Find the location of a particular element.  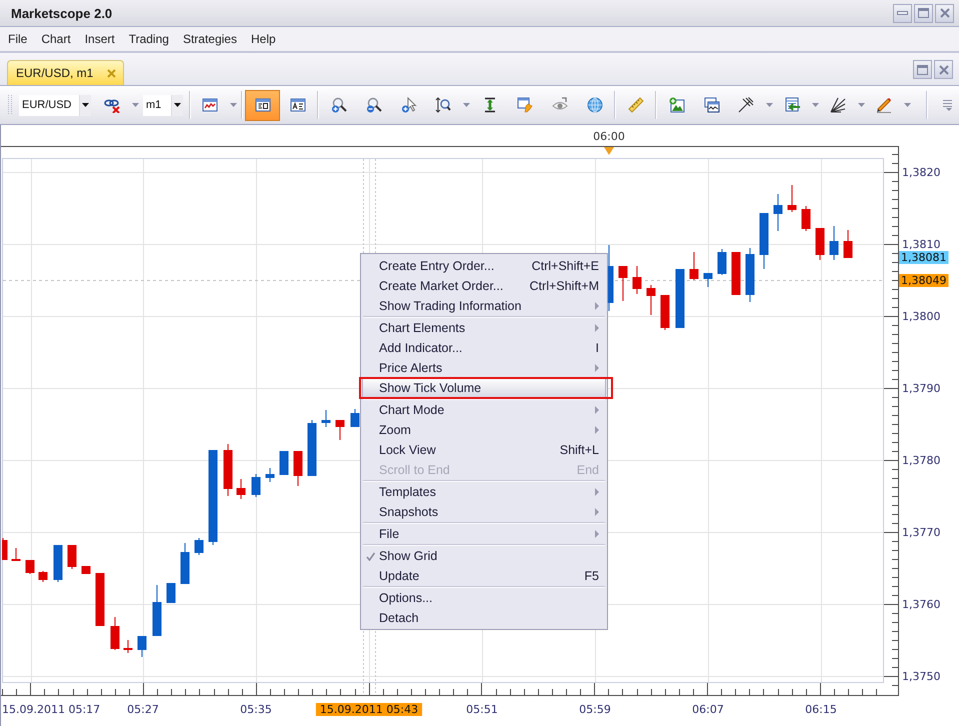

toolbar-button is located at coordinates (262, 105).